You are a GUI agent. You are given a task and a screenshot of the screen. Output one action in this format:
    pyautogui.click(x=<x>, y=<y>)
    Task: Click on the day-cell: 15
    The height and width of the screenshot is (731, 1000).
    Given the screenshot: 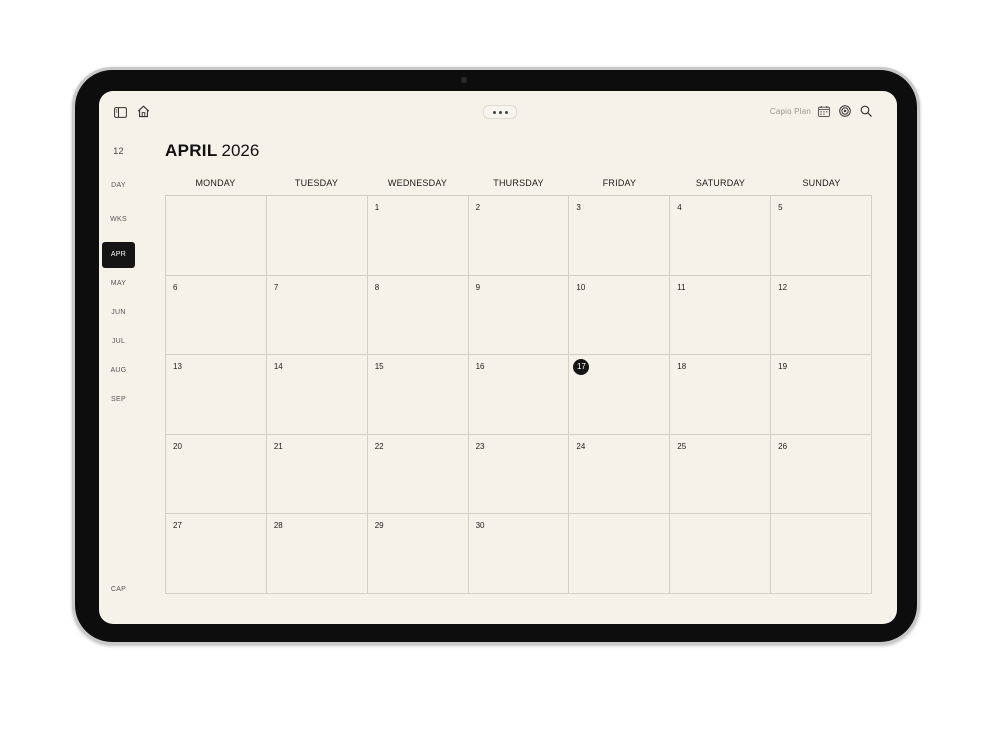 What is the action you would take?
    pyautogui.click(x=418, y=395)
    